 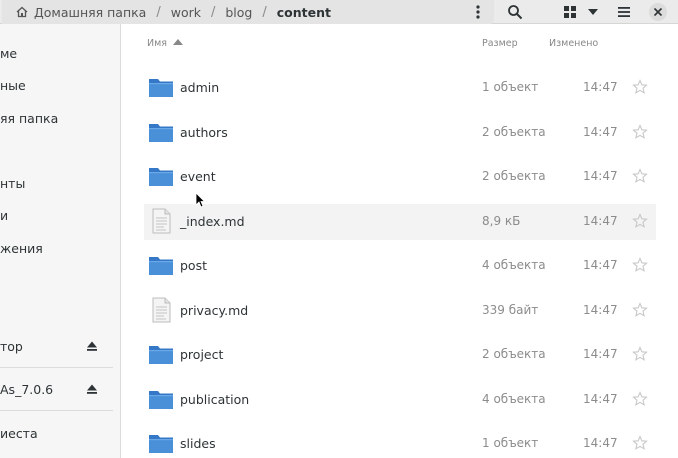 I want to click on column-header-name-label: Имя, so click(x=157, y=43).